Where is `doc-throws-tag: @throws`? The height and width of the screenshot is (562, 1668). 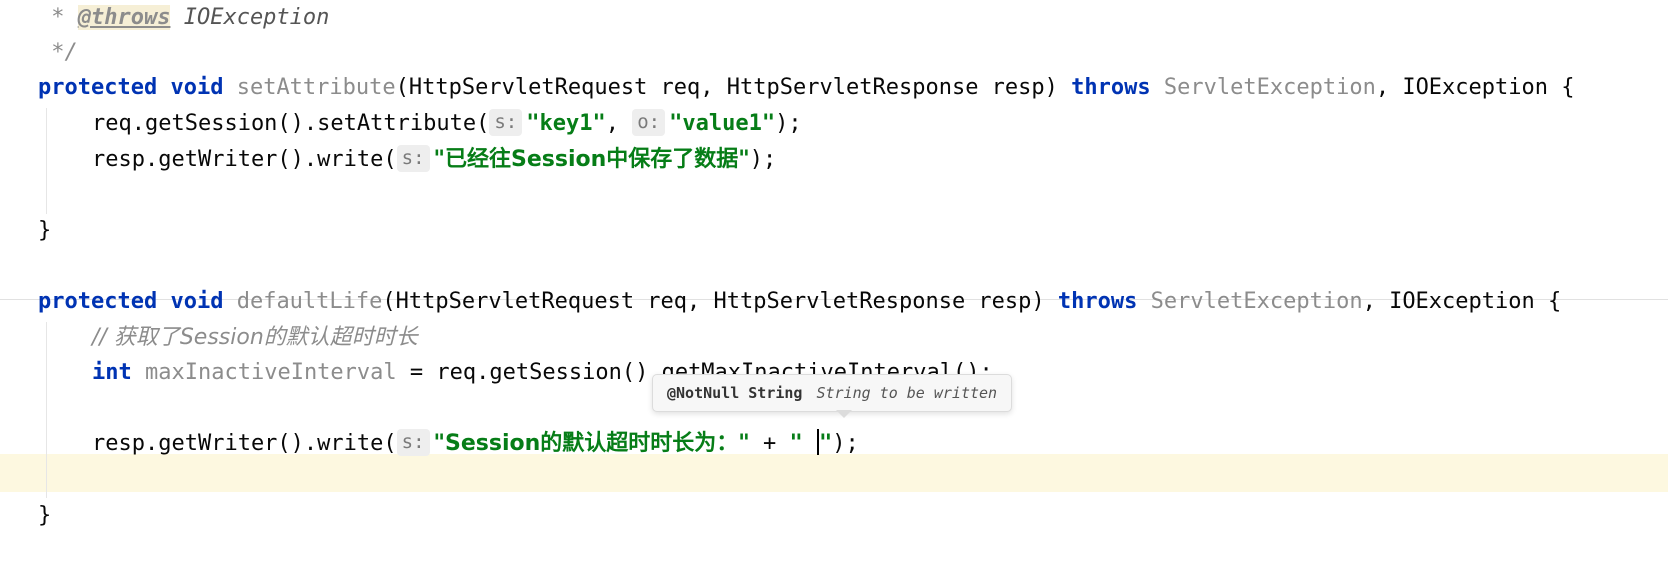
doc-throws-tag: @throws is located at coordinates (124, 17).